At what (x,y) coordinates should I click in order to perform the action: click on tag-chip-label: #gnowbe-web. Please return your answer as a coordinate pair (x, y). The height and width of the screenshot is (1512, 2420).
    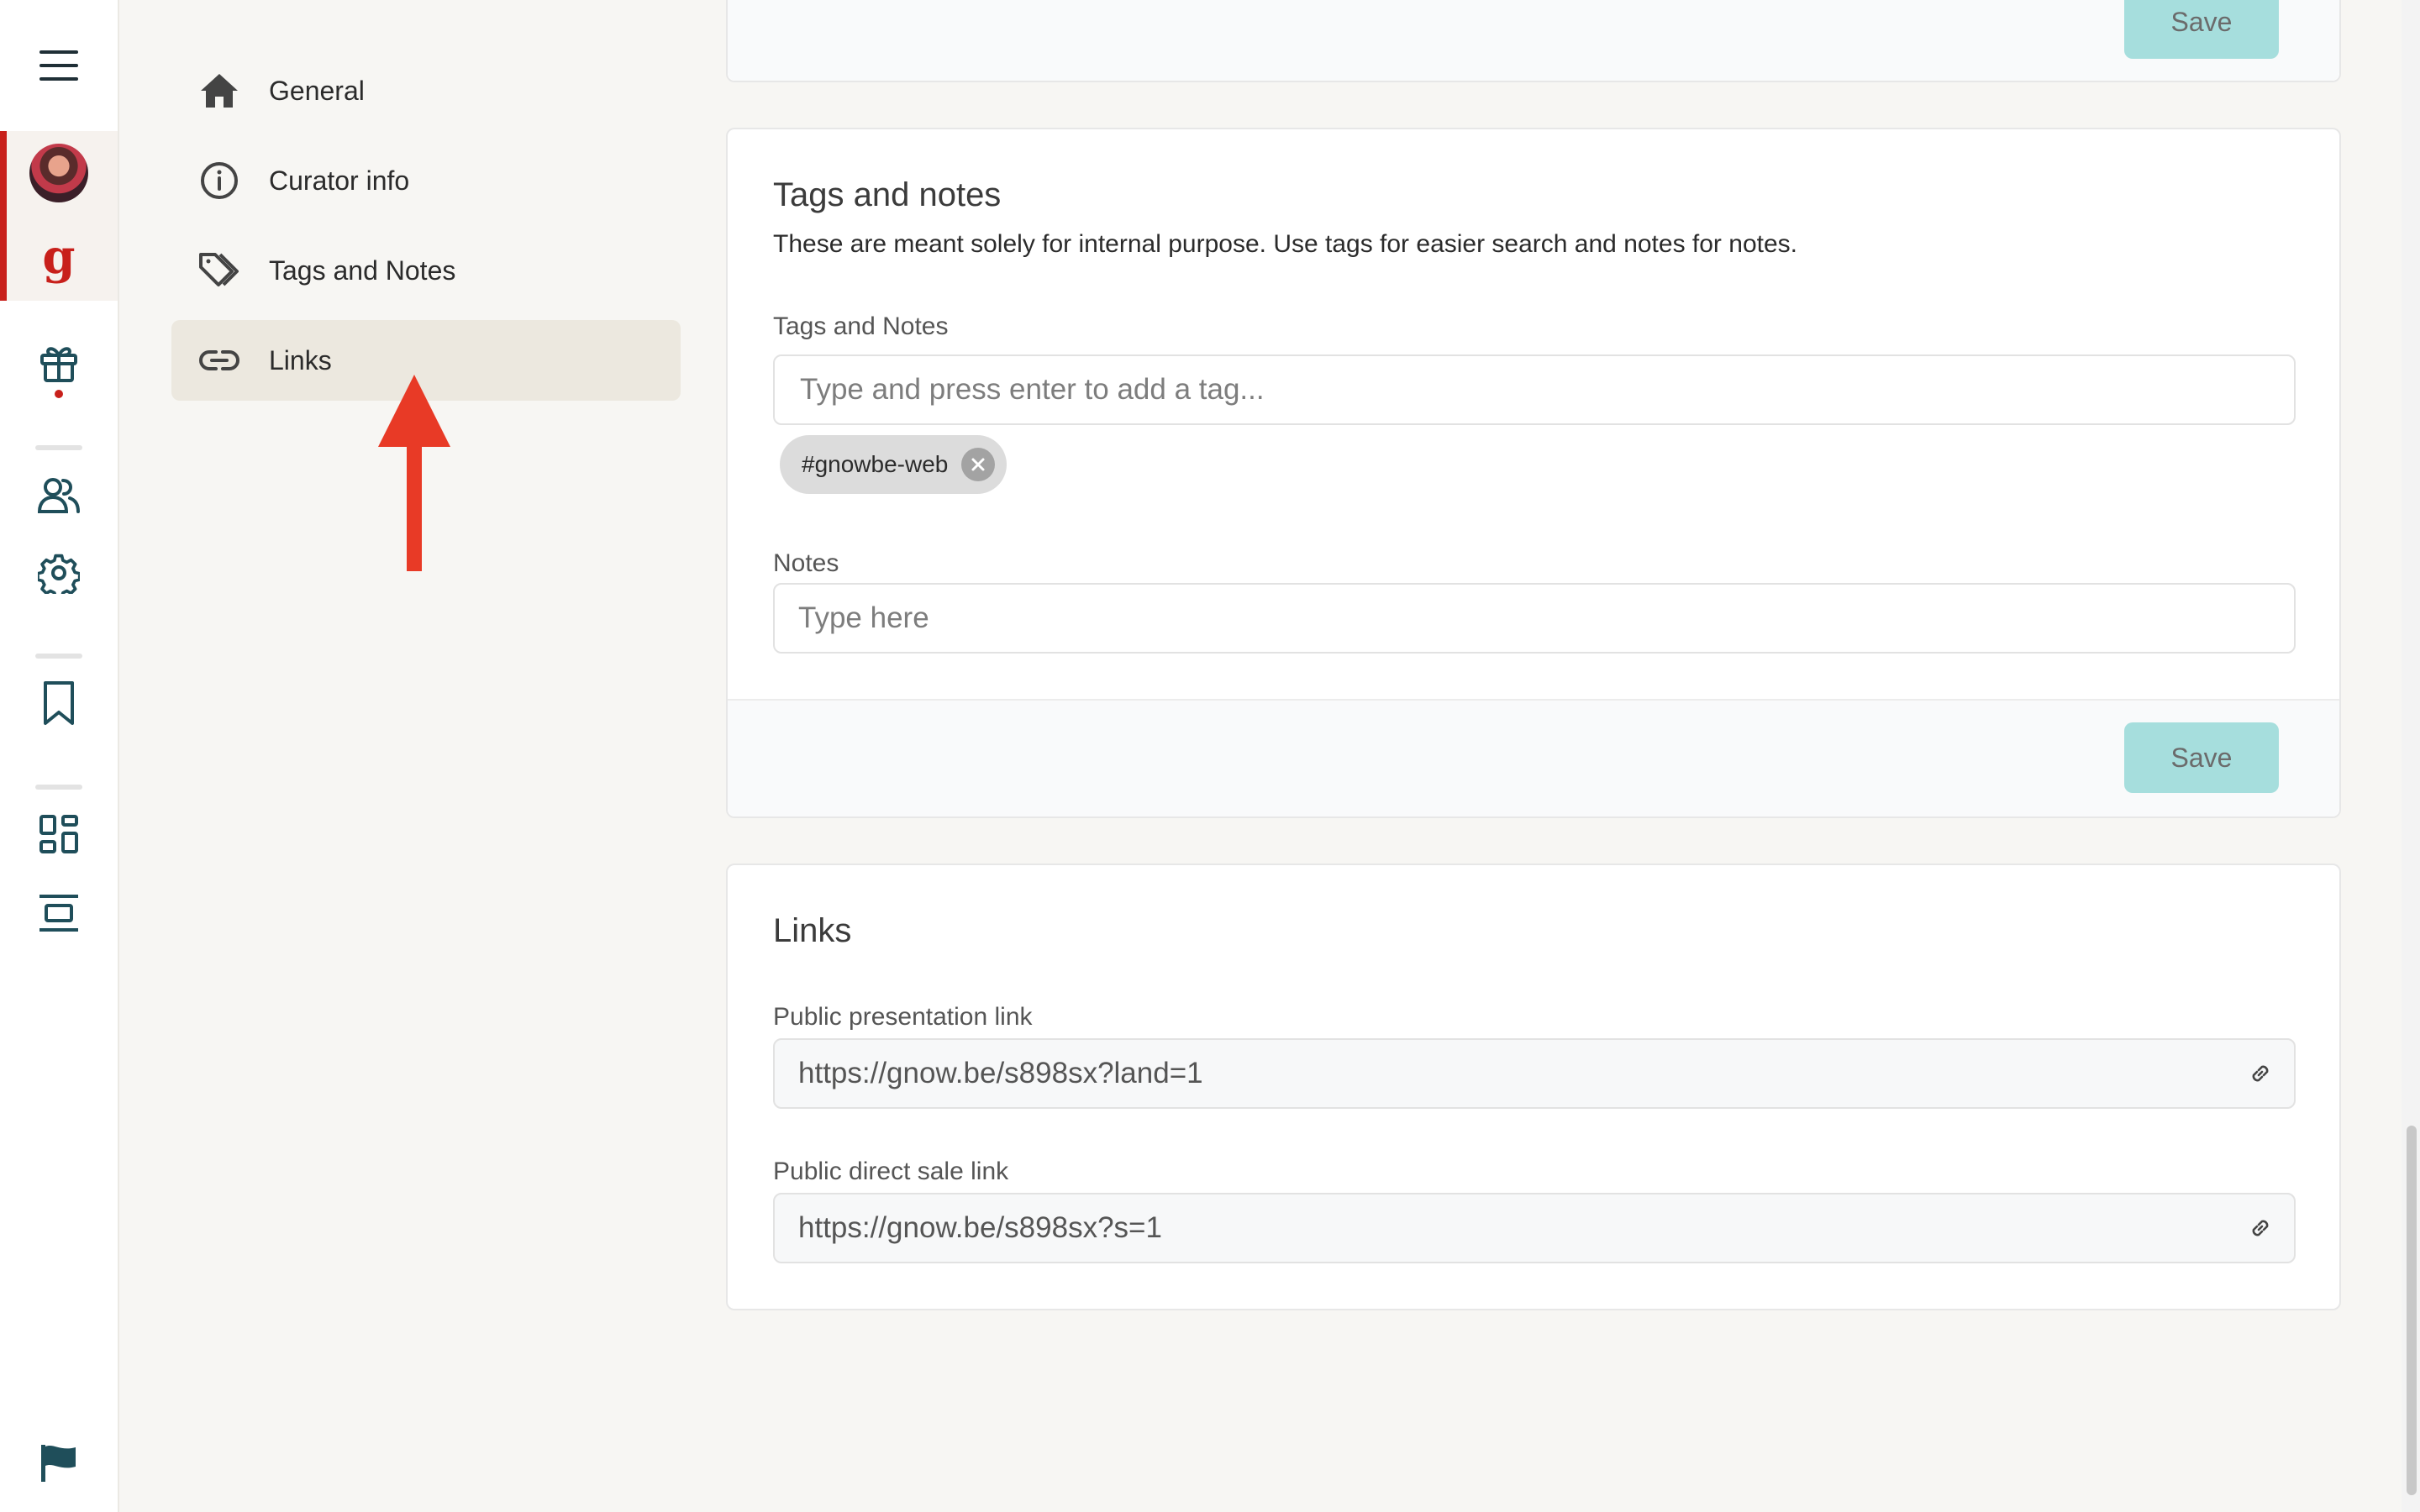
    Looking at the image, I should click on (875, 464).